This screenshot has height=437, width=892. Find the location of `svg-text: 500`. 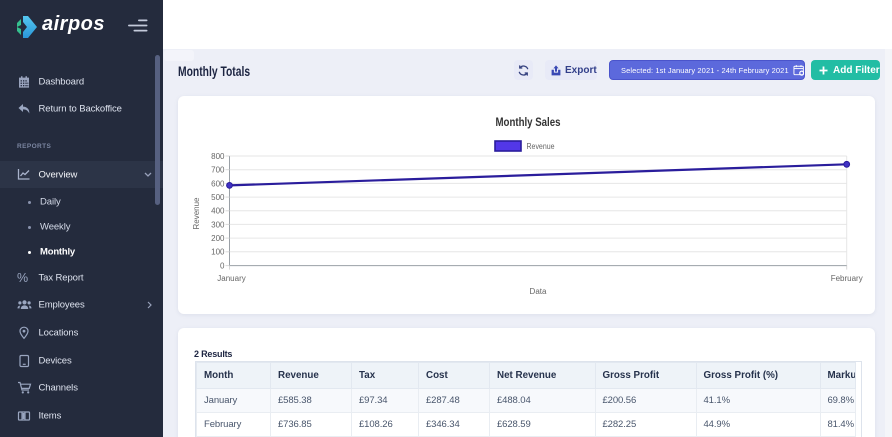

svg-text: 500 is located at coordinates (218, 197).